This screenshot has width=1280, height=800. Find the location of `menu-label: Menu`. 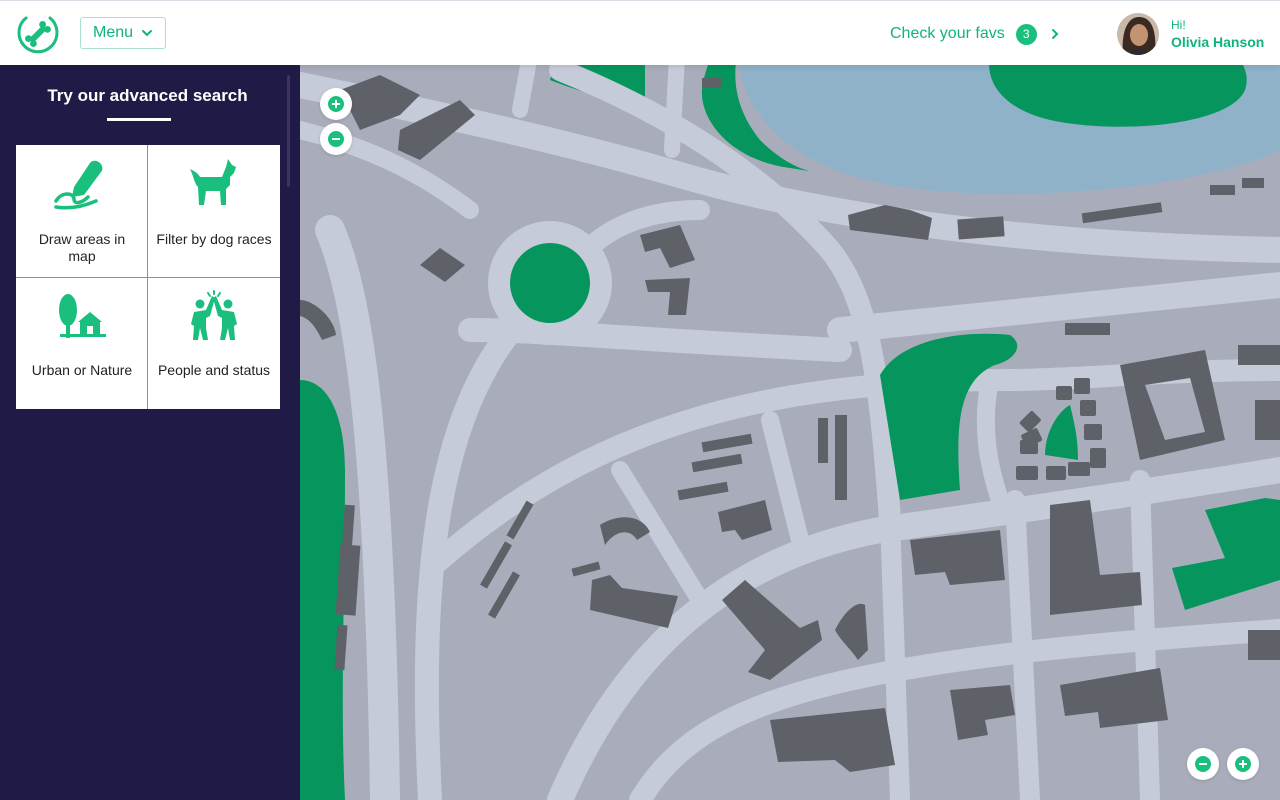

menu-label: Menu is located at coordinates (113, 32).